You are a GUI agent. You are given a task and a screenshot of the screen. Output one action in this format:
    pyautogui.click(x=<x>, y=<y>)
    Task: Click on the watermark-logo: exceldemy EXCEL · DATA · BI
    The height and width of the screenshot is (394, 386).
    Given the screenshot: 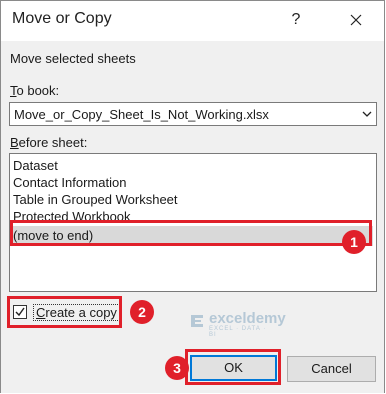 What is the action you would take?
    pyautogui.click(x=235, y=323)
    